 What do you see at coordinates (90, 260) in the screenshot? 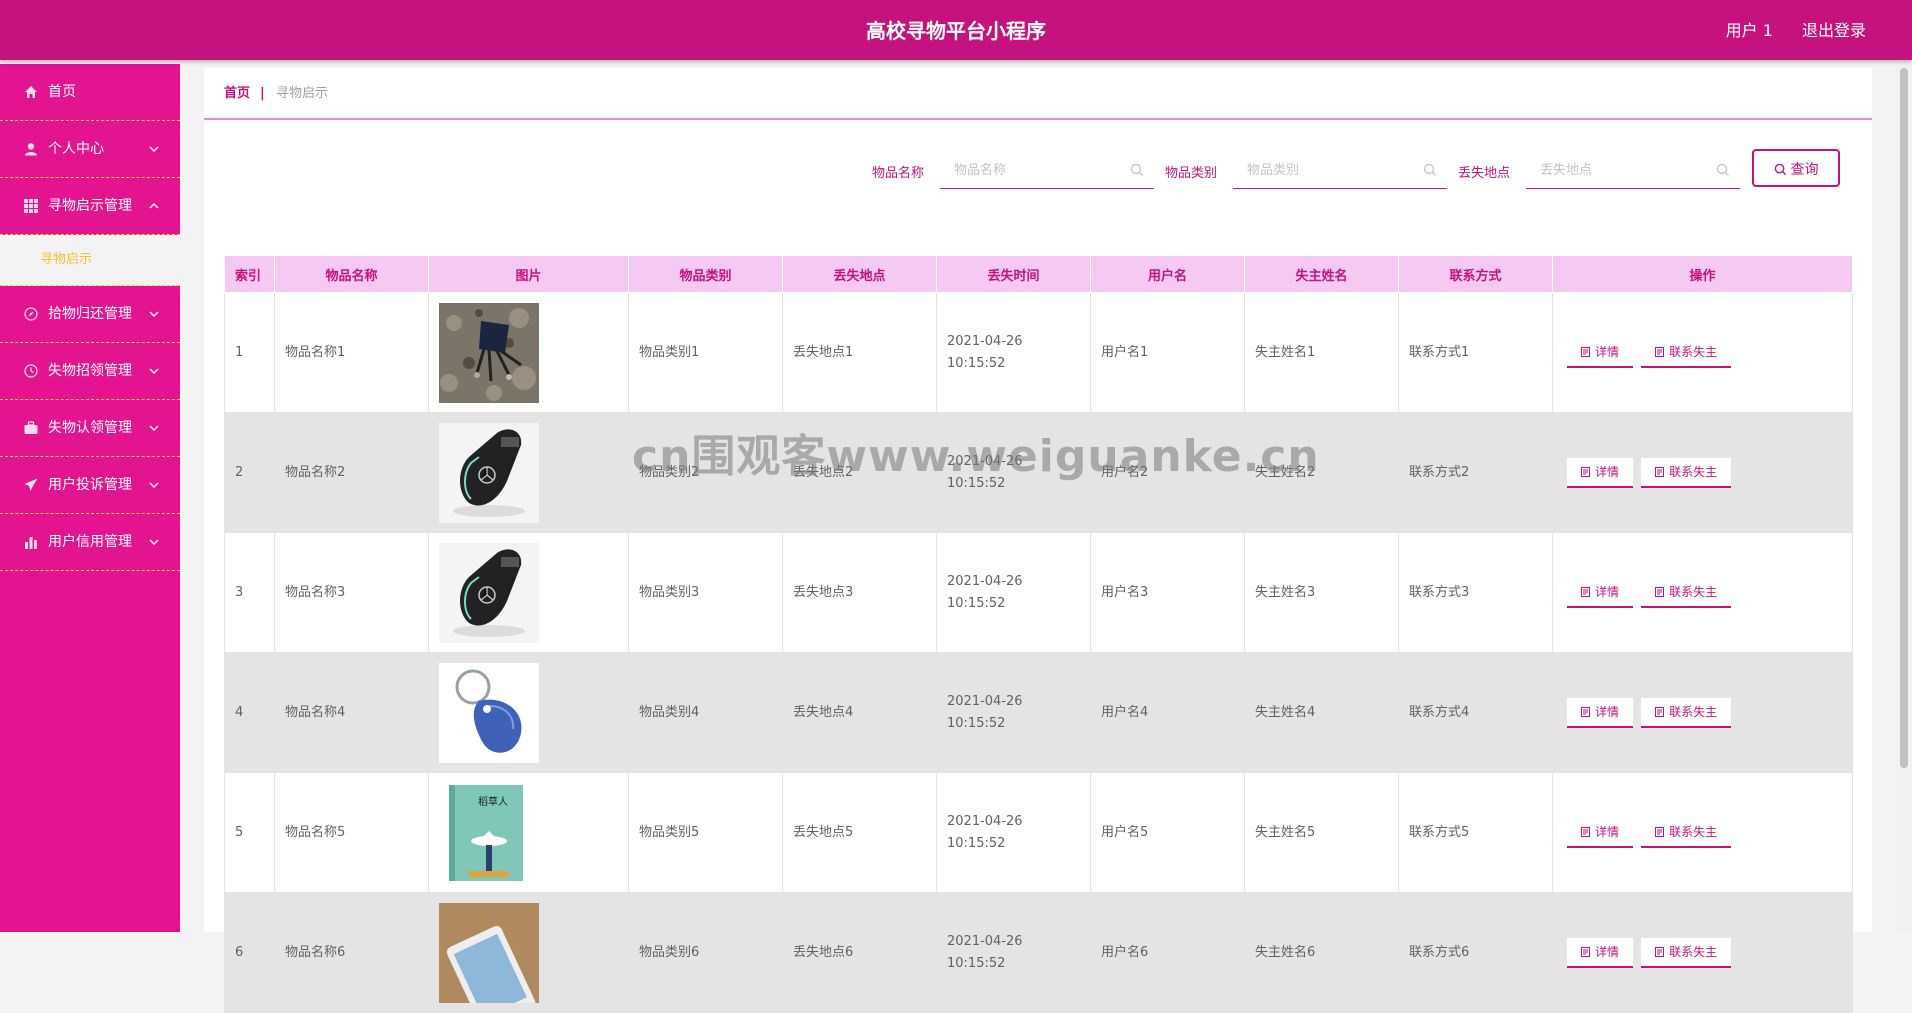
I see `submenu-item-lost-notice: 寻物启示` at bounding box center [90, 260].